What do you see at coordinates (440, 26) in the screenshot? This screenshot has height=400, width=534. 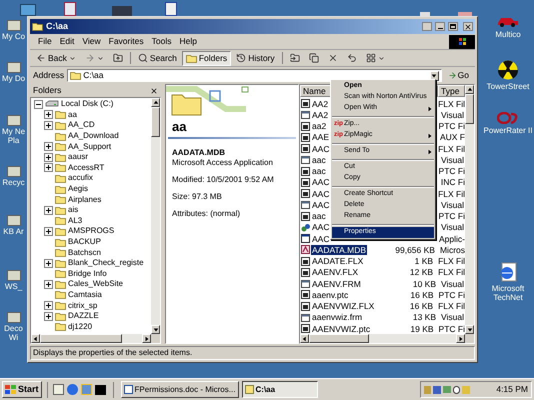 I see `minimize-button` at bounding box center [440, 26].